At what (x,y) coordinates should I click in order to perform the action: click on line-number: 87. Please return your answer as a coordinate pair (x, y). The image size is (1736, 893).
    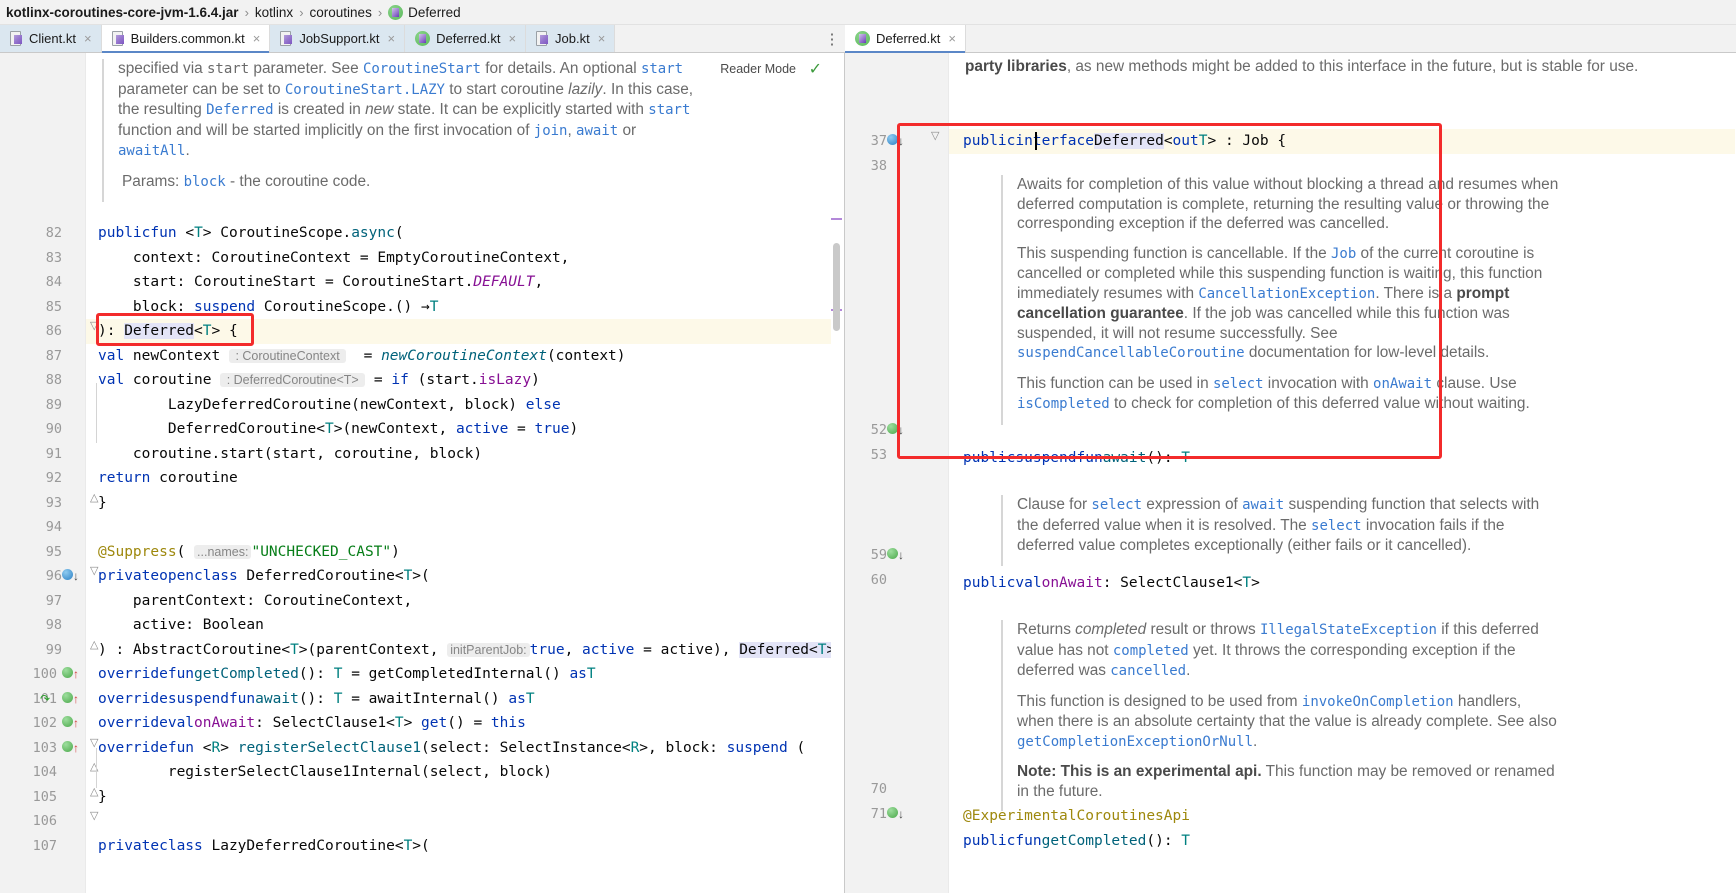
    Looking at the image, I should click on (53, 355).